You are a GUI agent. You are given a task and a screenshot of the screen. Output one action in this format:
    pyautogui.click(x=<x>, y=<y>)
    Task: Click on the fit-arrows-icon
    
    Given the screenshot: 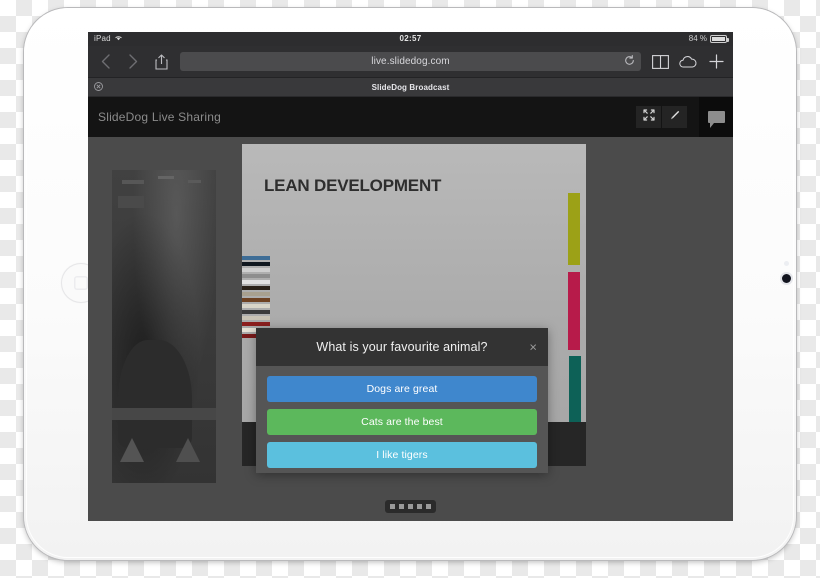 What is the action you would take?
    pyautogui.click(x=648, y=117)
    